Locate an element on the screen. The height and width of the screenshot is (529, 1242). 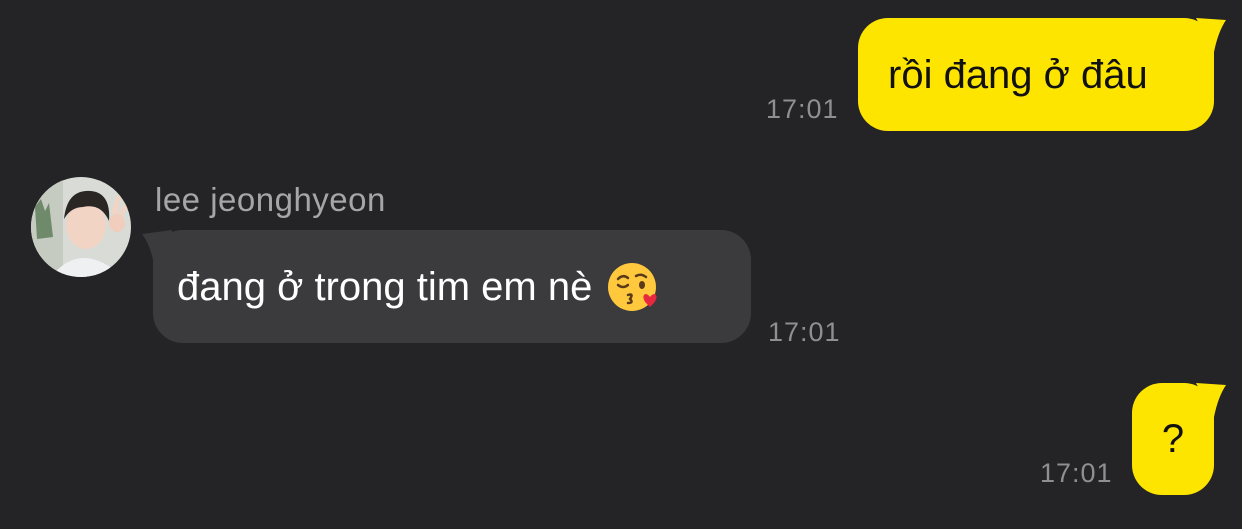
message-text: ? is located at coordinates (1173, 439).